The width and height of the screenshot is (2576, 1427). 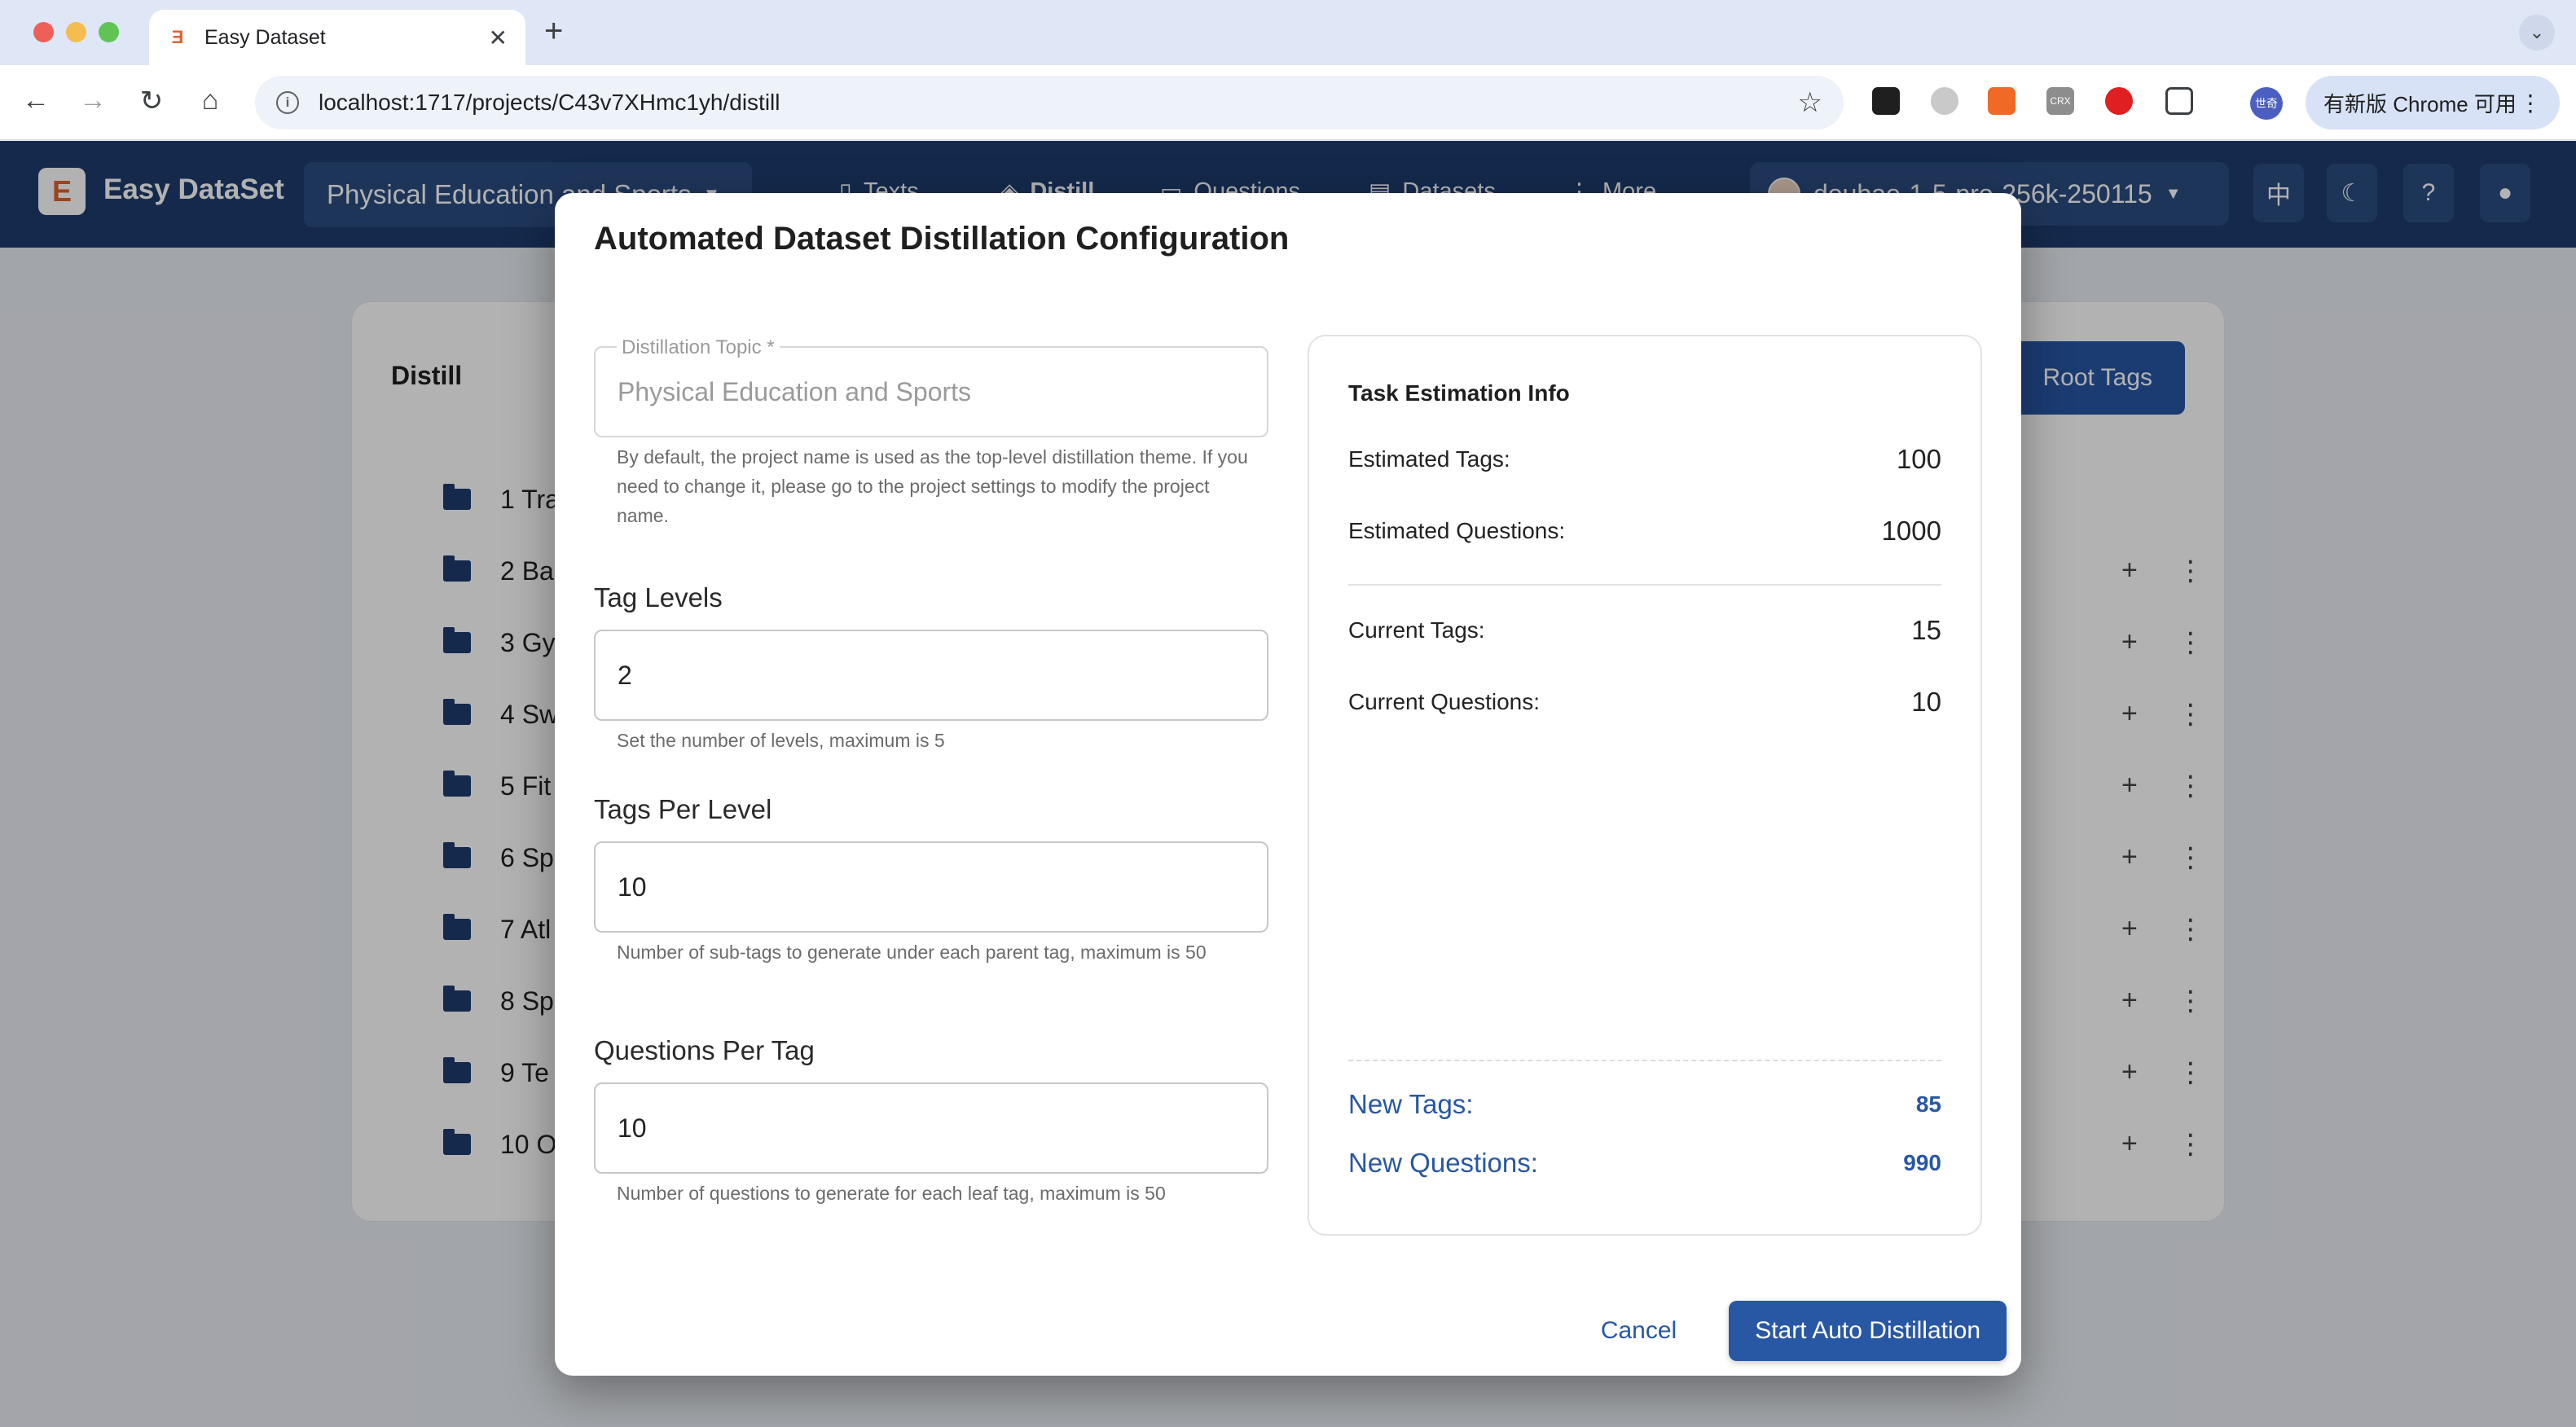 I want to click on estimated-tags-value: 100, so click(x=1918, y=459).